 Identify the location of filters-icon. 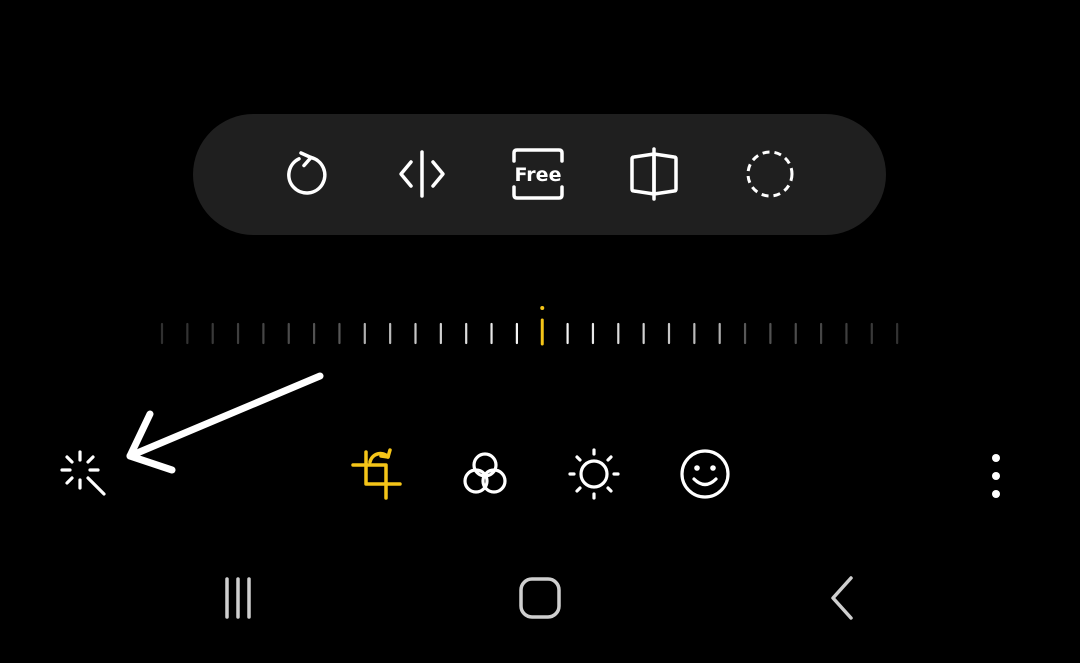
(485, 473).